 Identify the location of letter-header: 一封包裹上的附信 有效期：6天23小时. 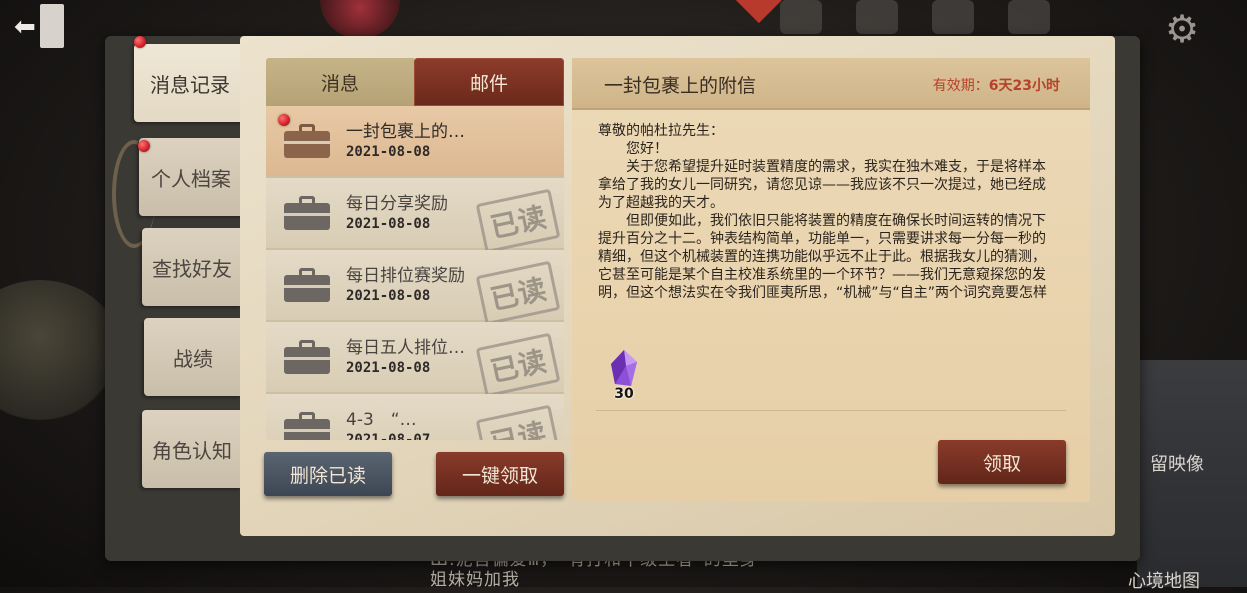
(831, 84).